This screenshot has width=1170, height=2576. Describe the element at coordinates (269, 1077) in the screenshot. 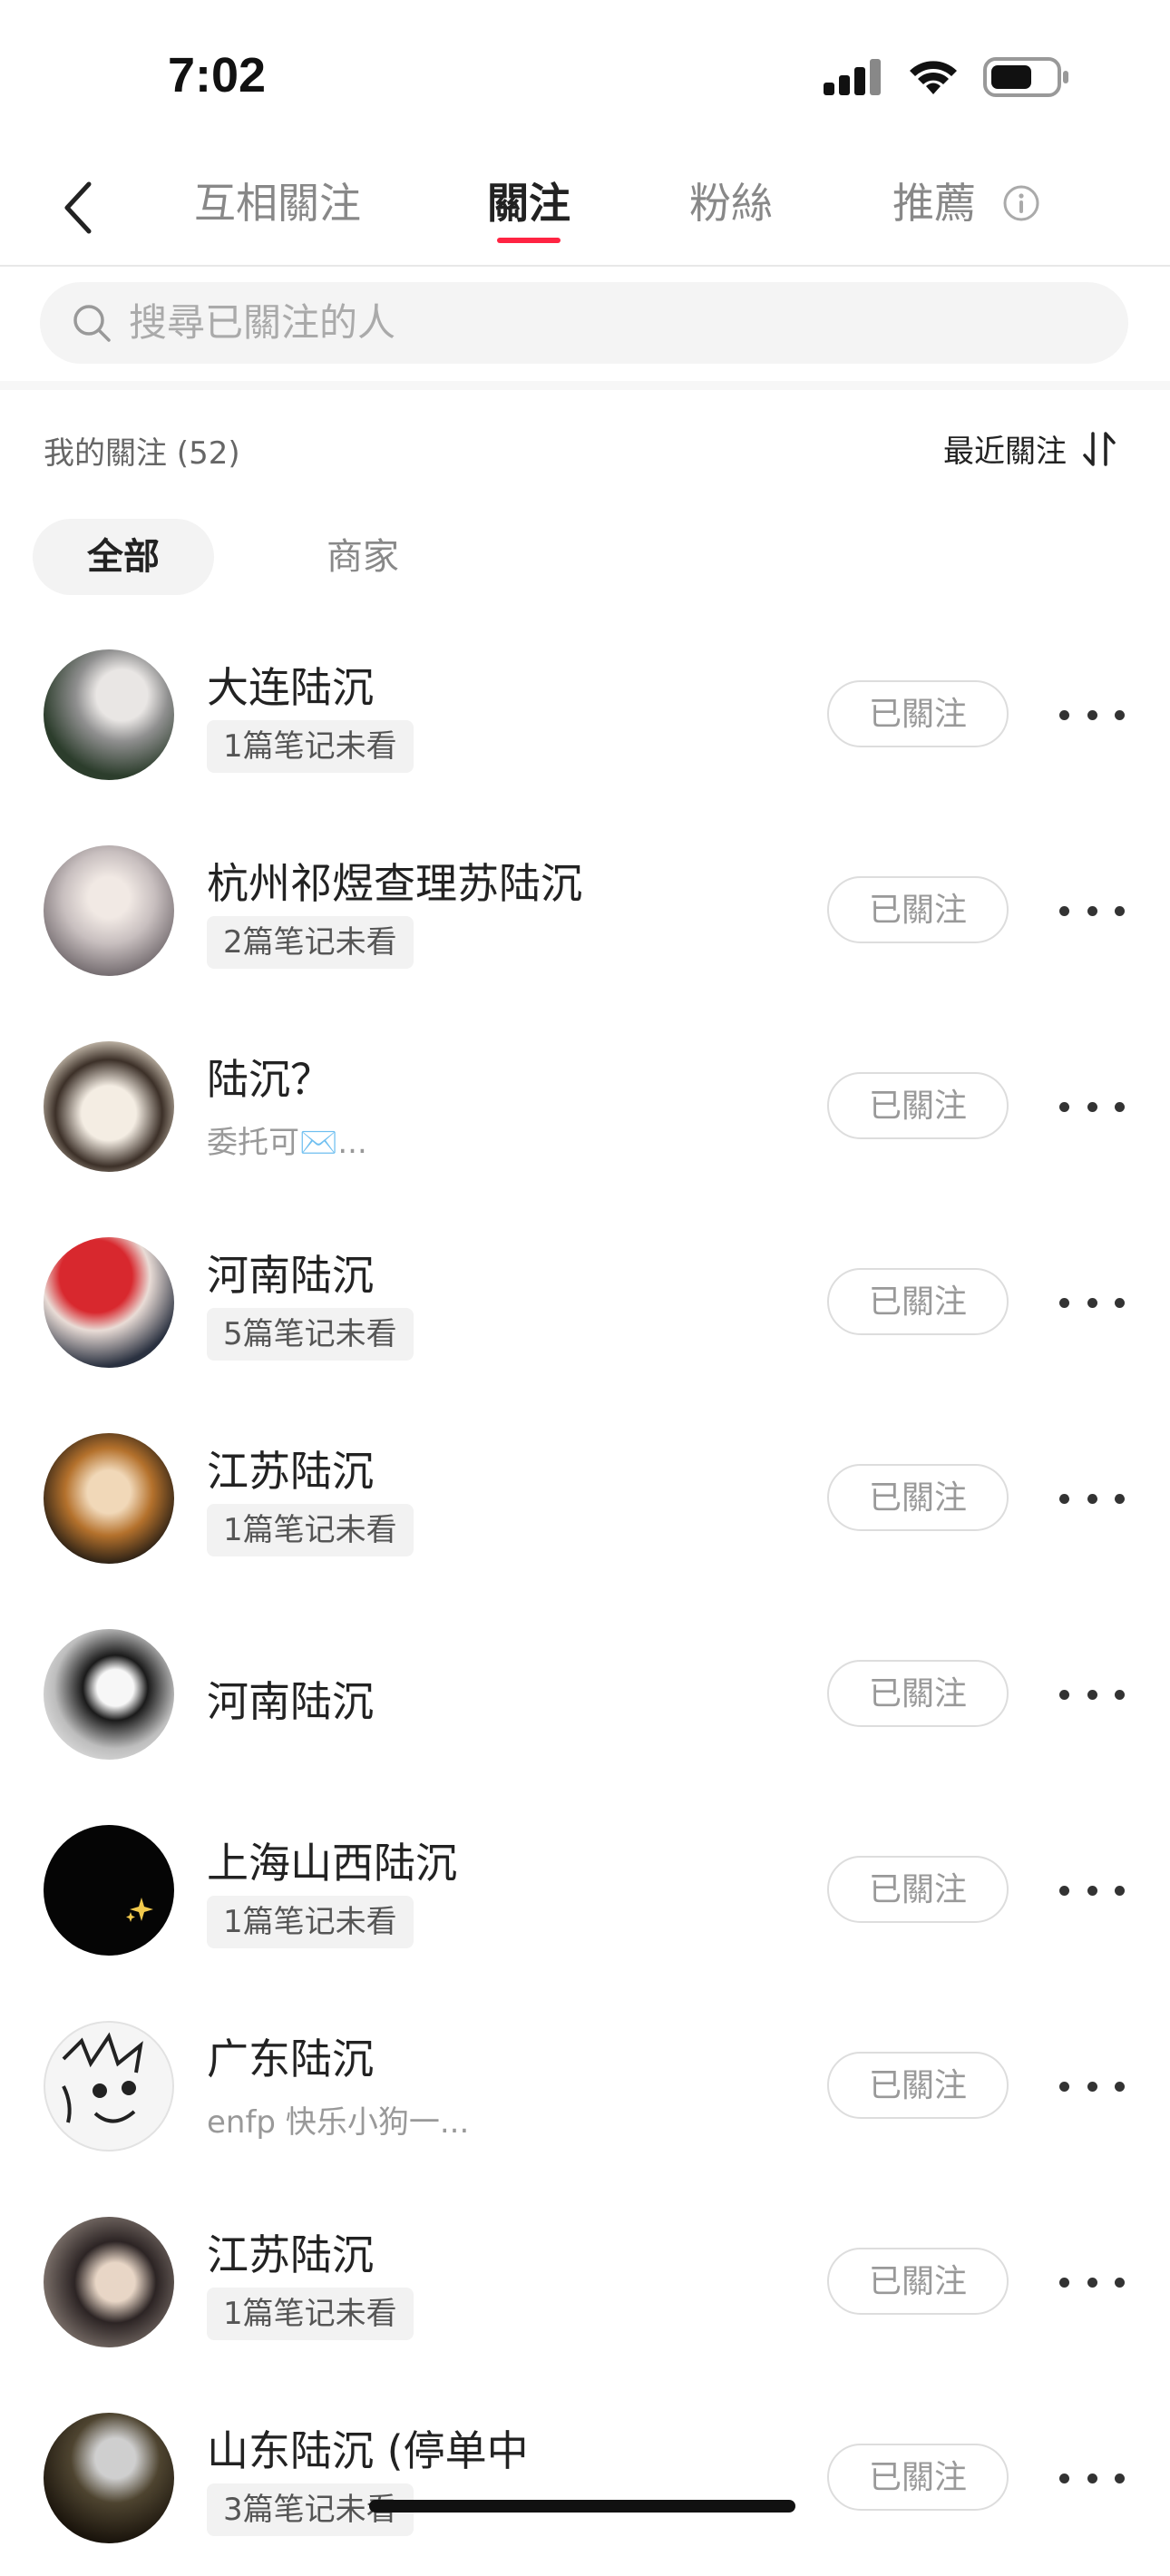

I see `user-name: 陆沉？` at that location.